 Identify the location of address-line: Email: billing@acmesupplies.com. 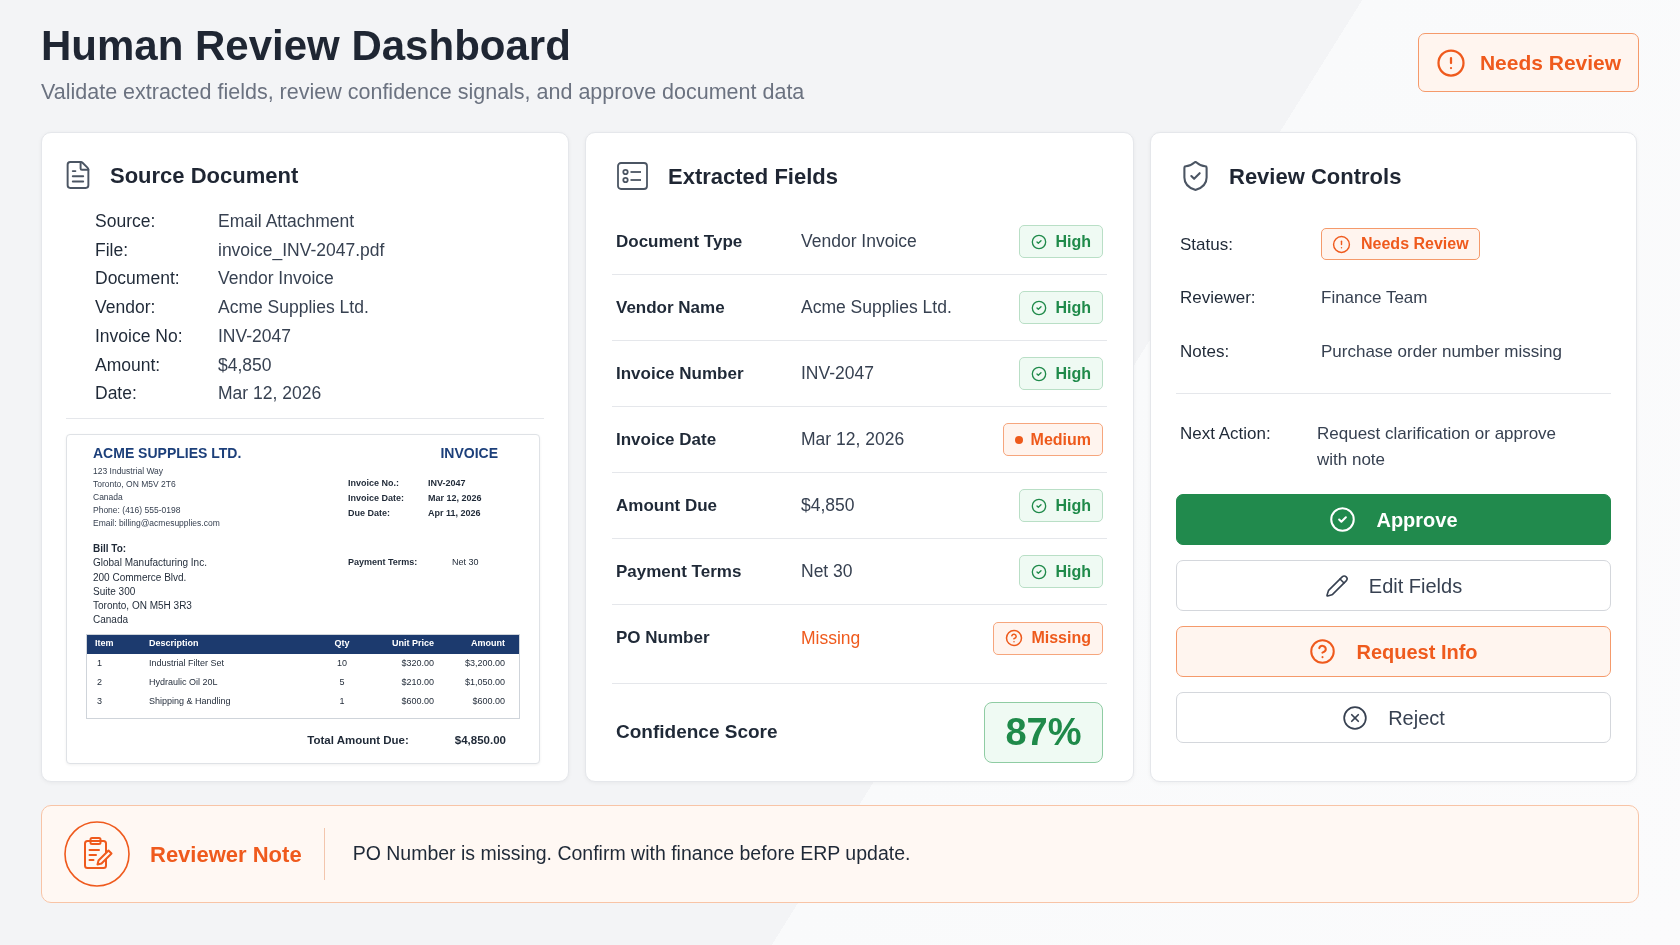
(157, 524).